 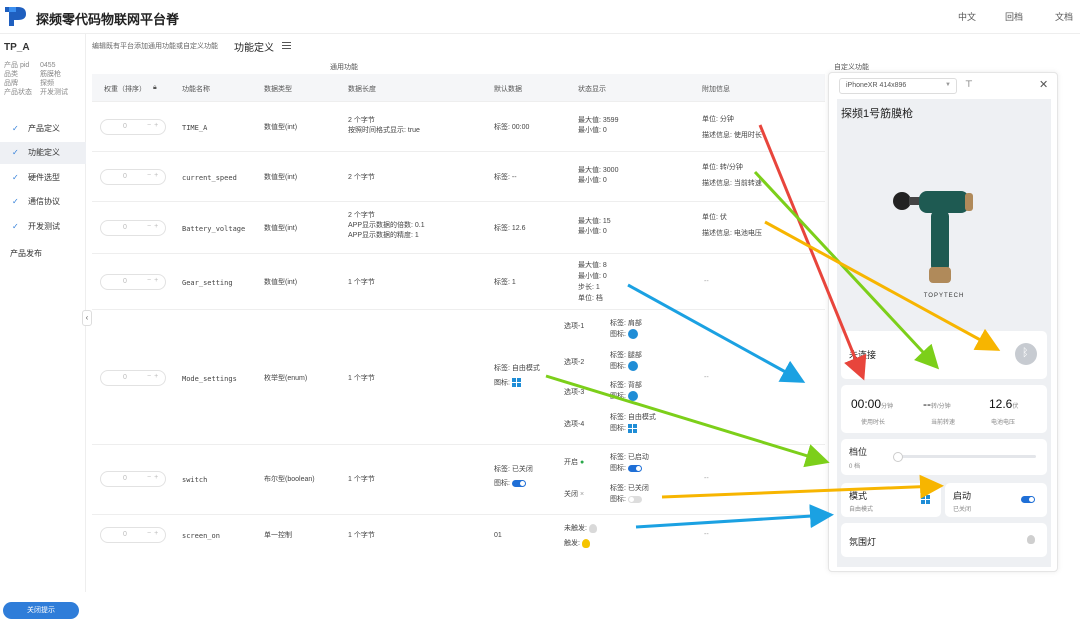 I want to click on function-name: current_speed, so click(x=209, y=178).